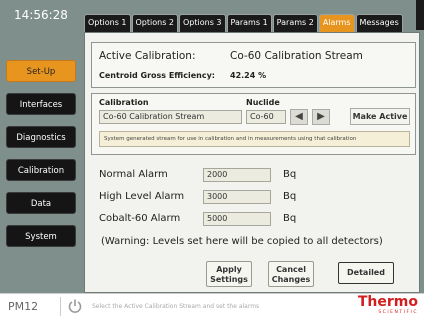 The width and height of the screenshot is (424, 319). What do you see at coordinates (290, 218) in the screenshot?
I see `cobalt-alarm-unit: Bq` at bounding box center [290, 218].